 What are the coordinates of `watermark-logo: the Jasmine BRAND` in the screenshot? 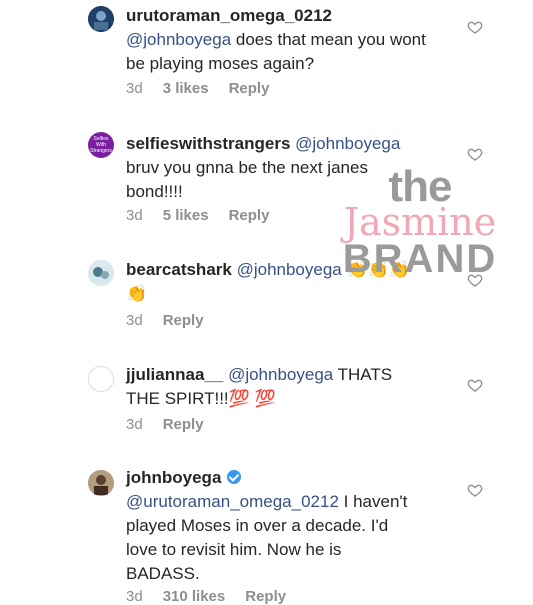 It's located at (420, 223).